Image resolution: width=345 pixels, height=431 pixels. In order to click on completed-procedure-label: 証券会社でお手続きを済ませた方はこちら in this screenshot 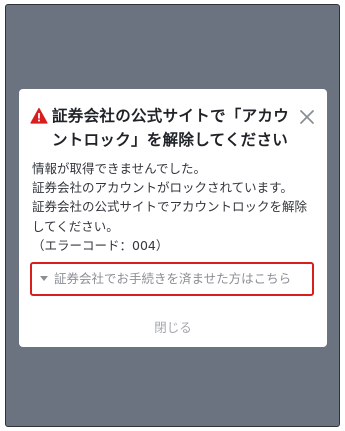, I will do `click(173, 278)`.